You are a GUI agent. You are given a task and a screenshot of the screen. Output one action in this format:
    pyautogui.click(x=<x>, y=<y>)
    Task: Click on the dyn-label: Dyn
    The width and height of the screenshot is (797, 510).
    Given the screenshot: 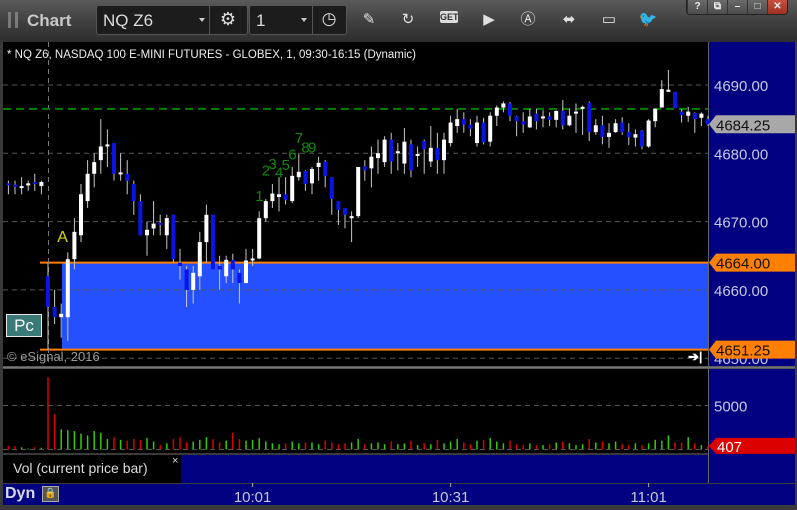 What is the action you would take?
    pyautogui.click(x=20, y=494)
    